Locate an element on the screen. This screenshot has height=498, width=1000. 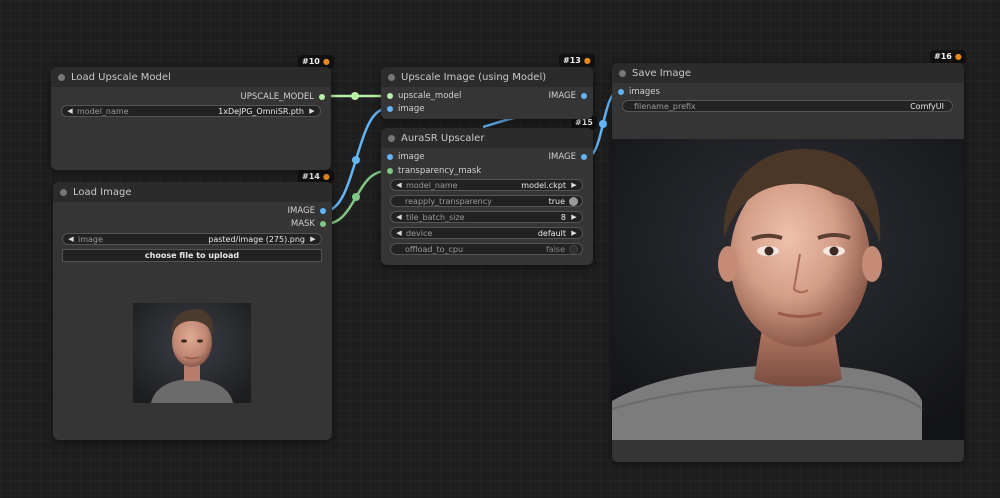
node-title: AuraSR Upscaler is located at coordinates (443, 138).